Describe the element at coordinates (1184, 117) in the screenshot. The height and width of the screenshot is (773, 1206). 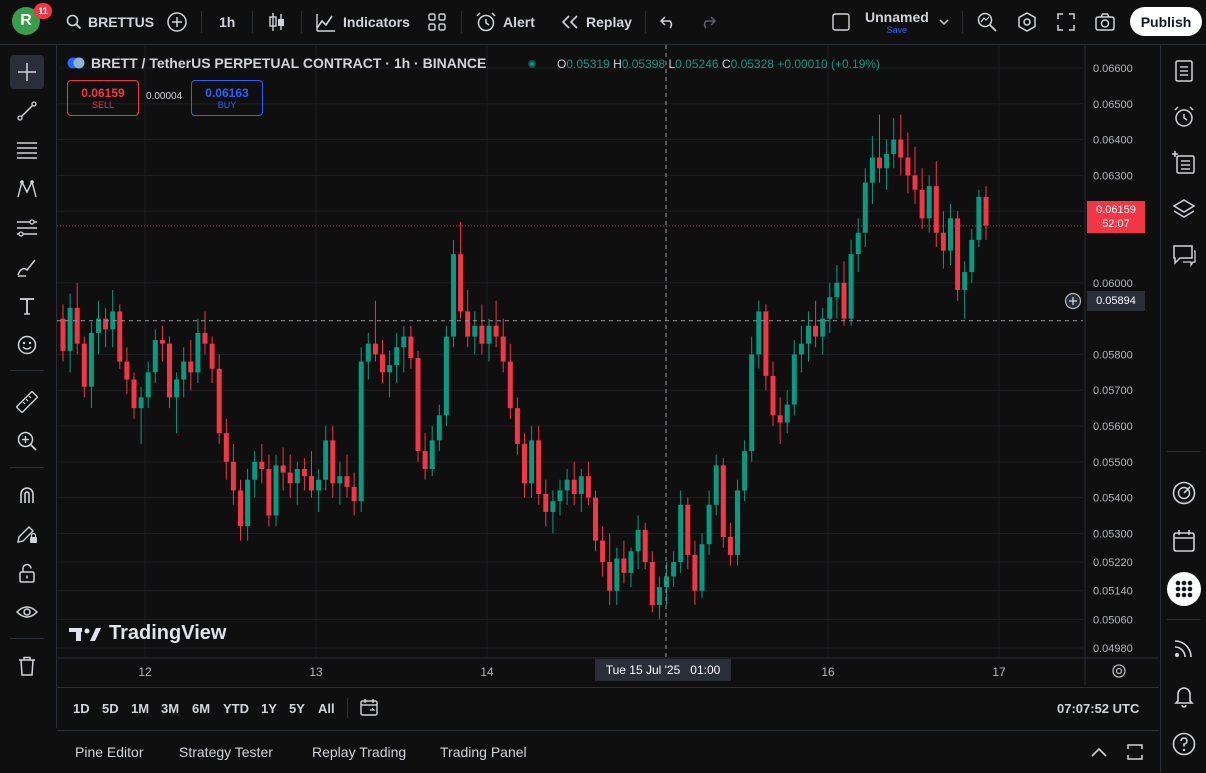
I see `alerts-button` at that location.